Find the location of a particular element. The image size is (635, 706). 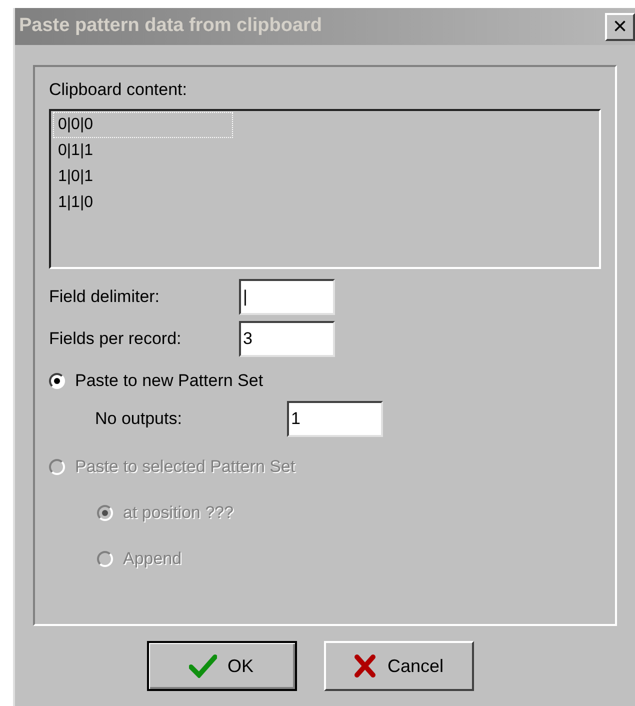

ok-button: OK is located at coordinates (221, 666).